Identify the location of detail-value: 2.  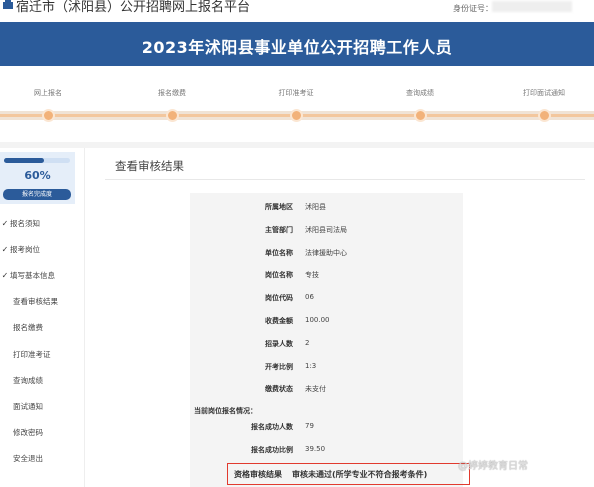
(307, 342).